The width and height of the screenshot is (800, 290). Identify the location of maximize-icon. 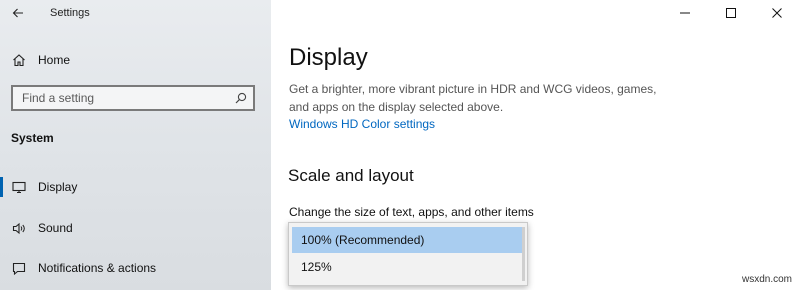
(731, 13).